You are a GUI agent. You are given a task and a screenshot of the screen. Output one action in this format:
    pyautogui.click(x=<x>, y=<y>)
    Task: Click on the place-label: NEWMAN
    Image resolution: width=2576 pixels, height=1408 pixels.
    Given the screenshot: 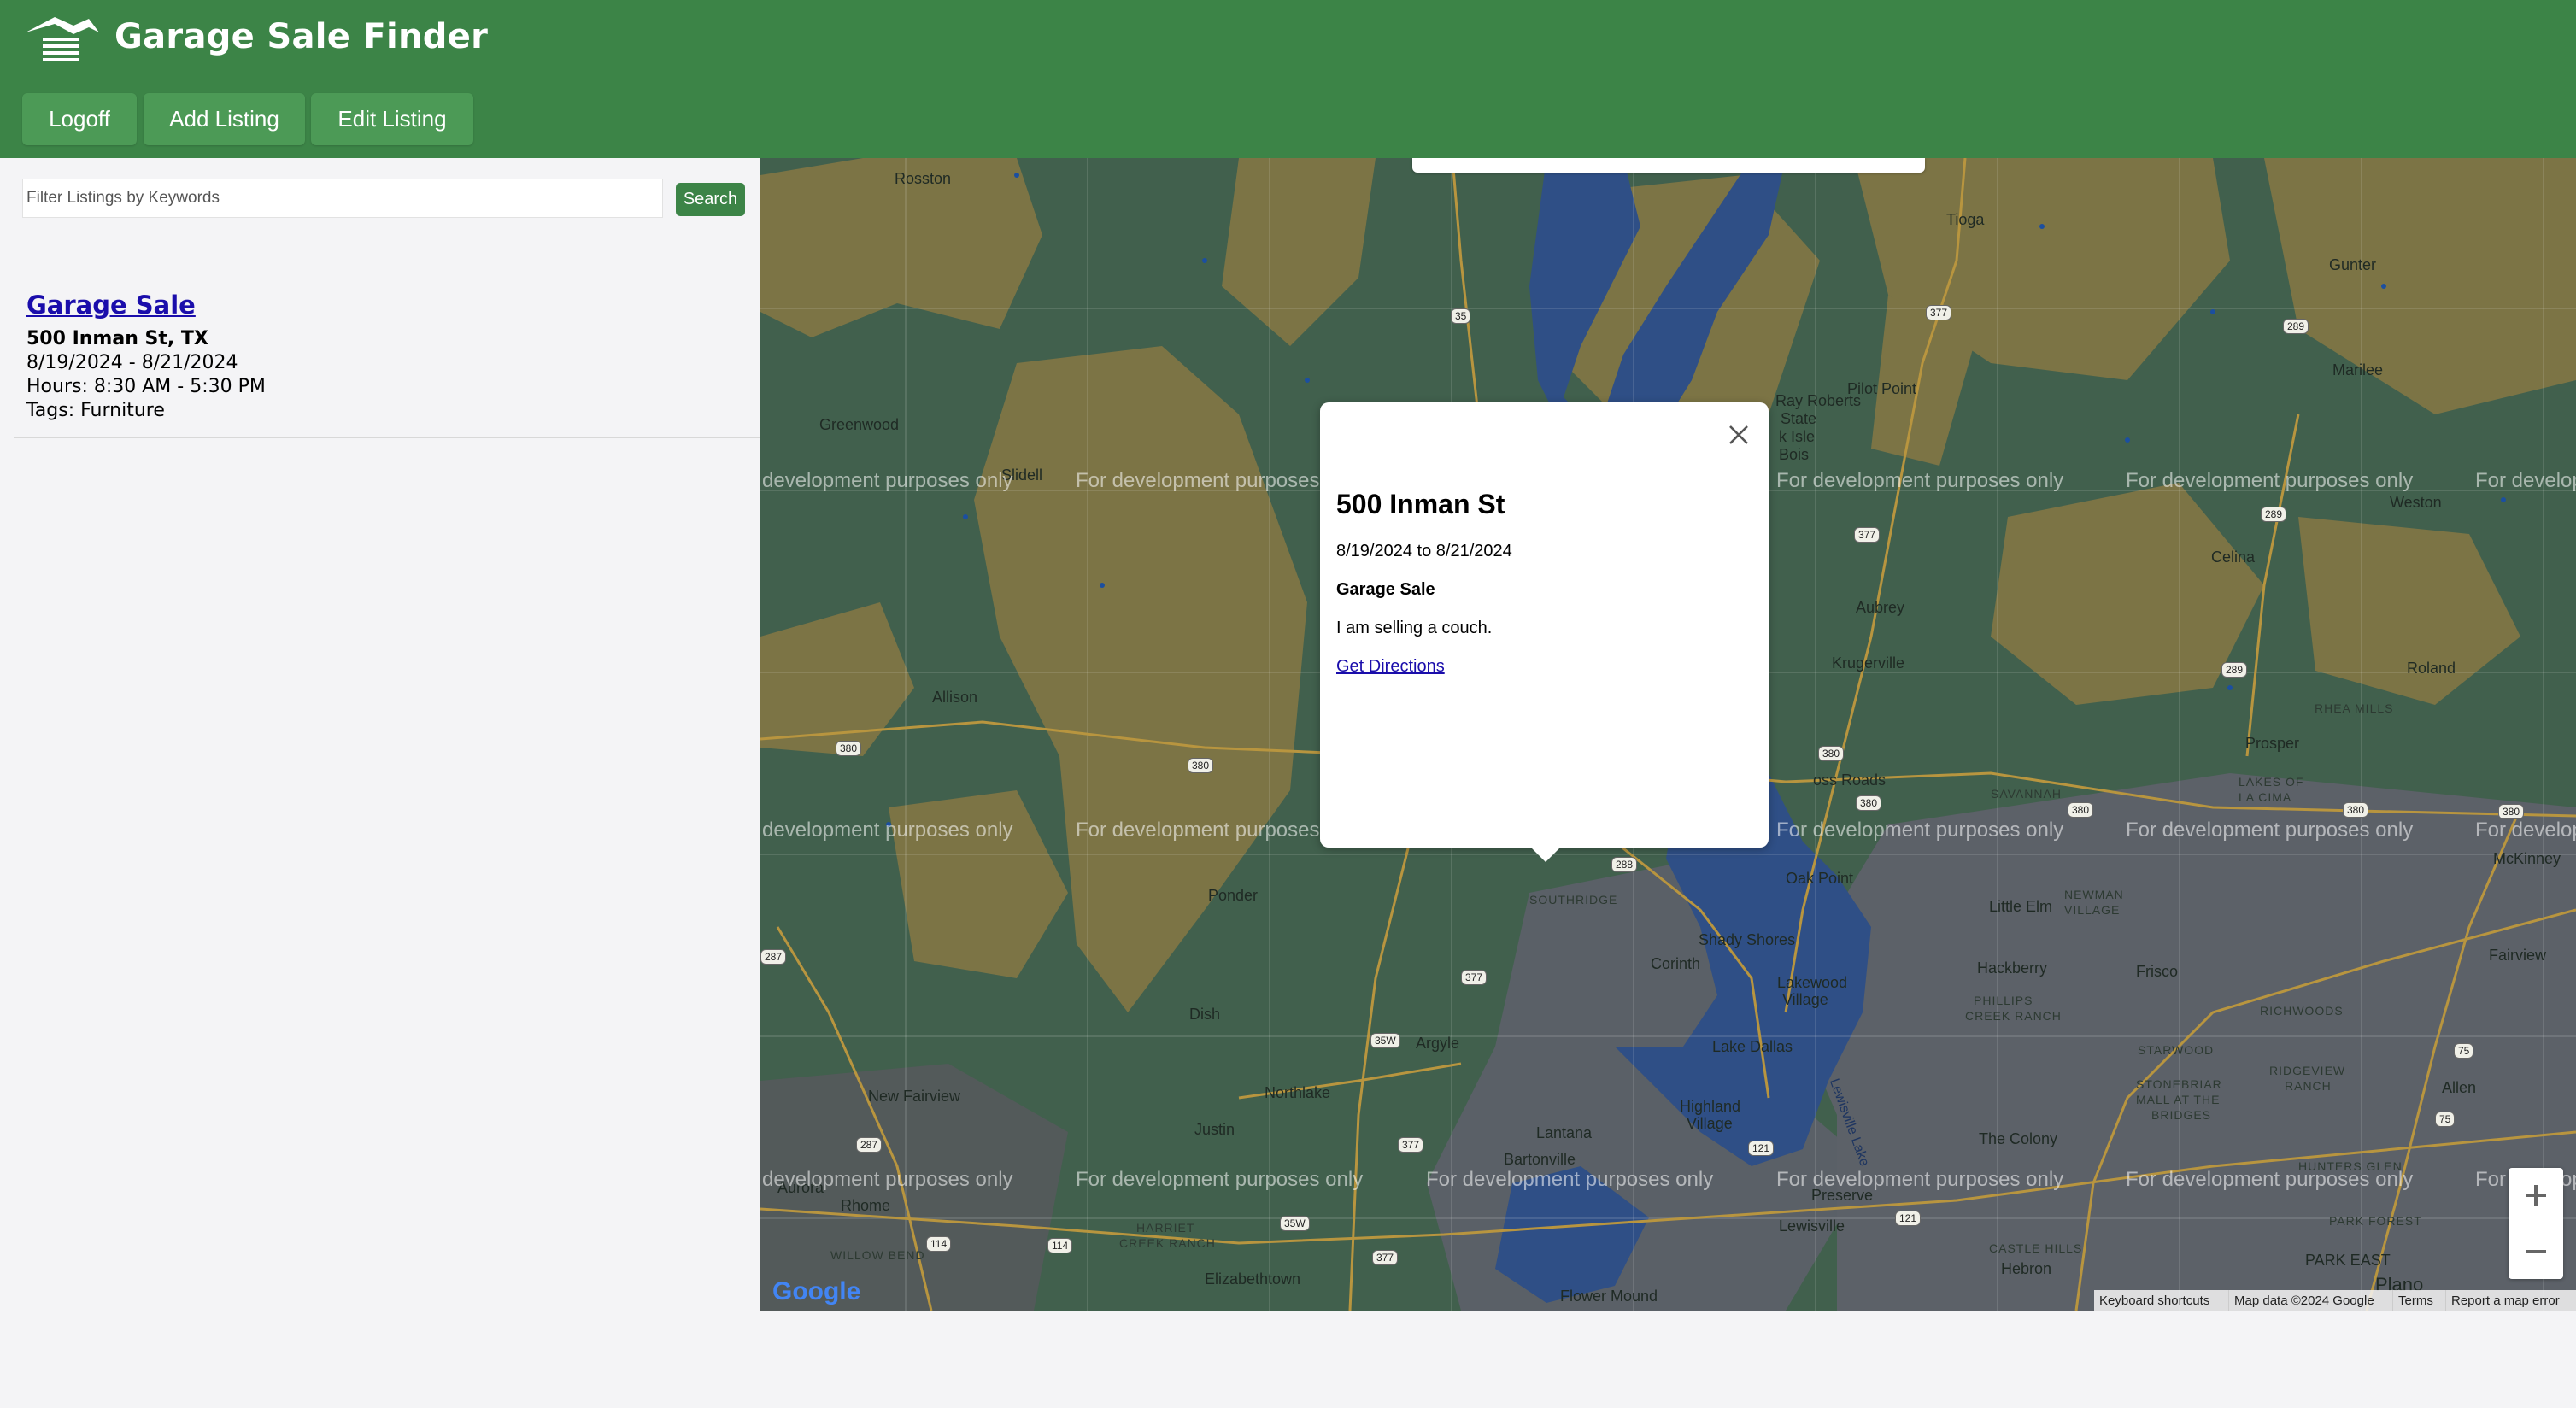 What is the action you would take?
    pyautogui.click(x=2094, y=894)
    